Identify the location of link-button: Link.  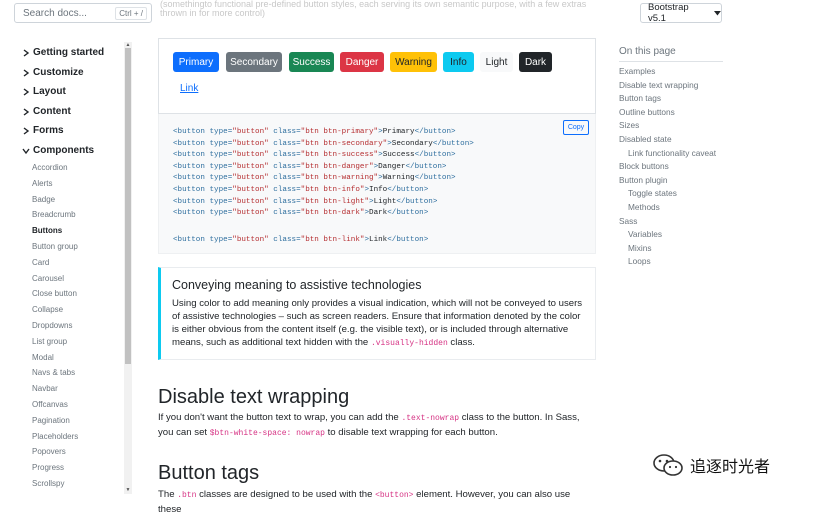
(189, 88).